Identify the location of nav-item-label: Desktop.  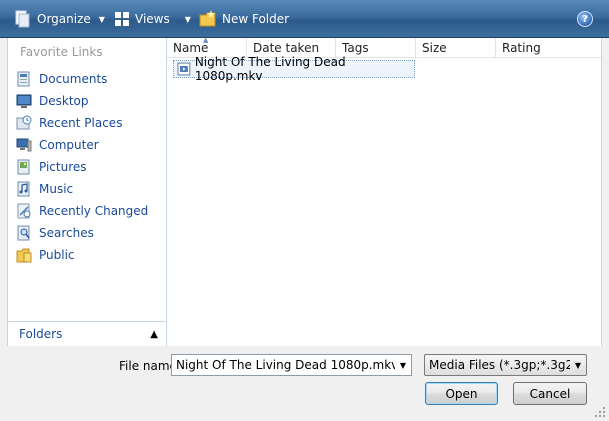
(64, 101).